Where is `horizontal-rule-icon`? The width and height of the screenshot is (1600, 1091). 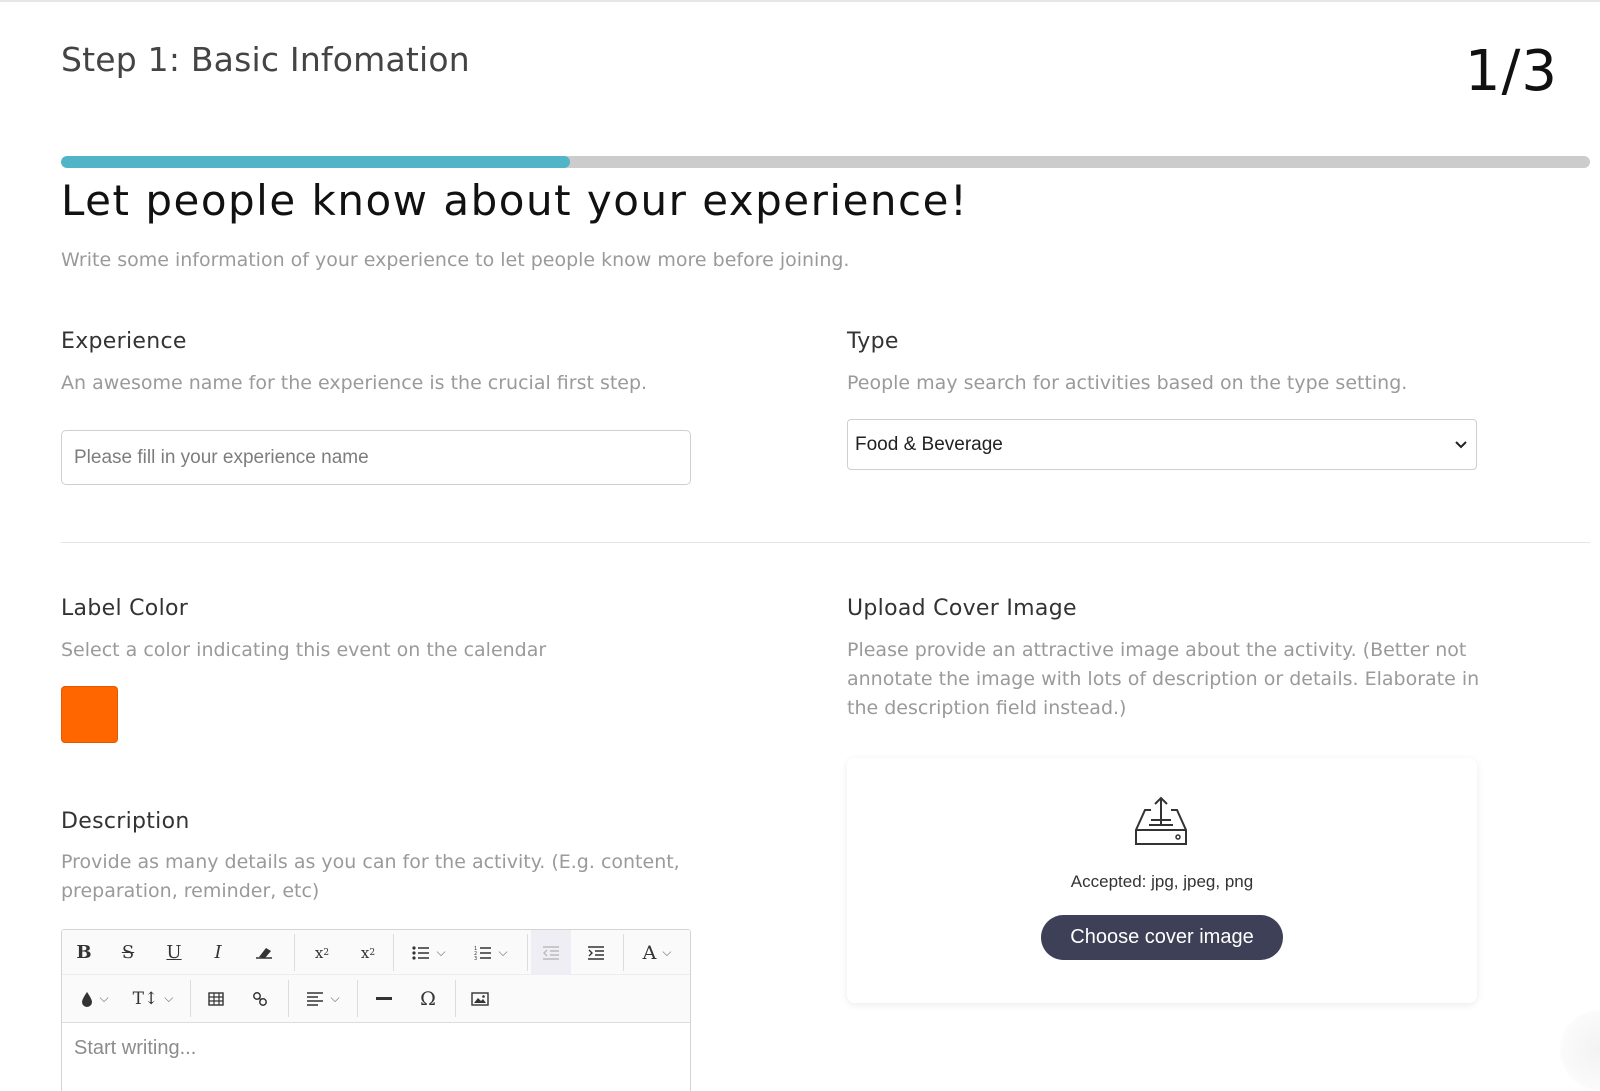
horizontal-rule-icon is located at coordinates (384, 998).